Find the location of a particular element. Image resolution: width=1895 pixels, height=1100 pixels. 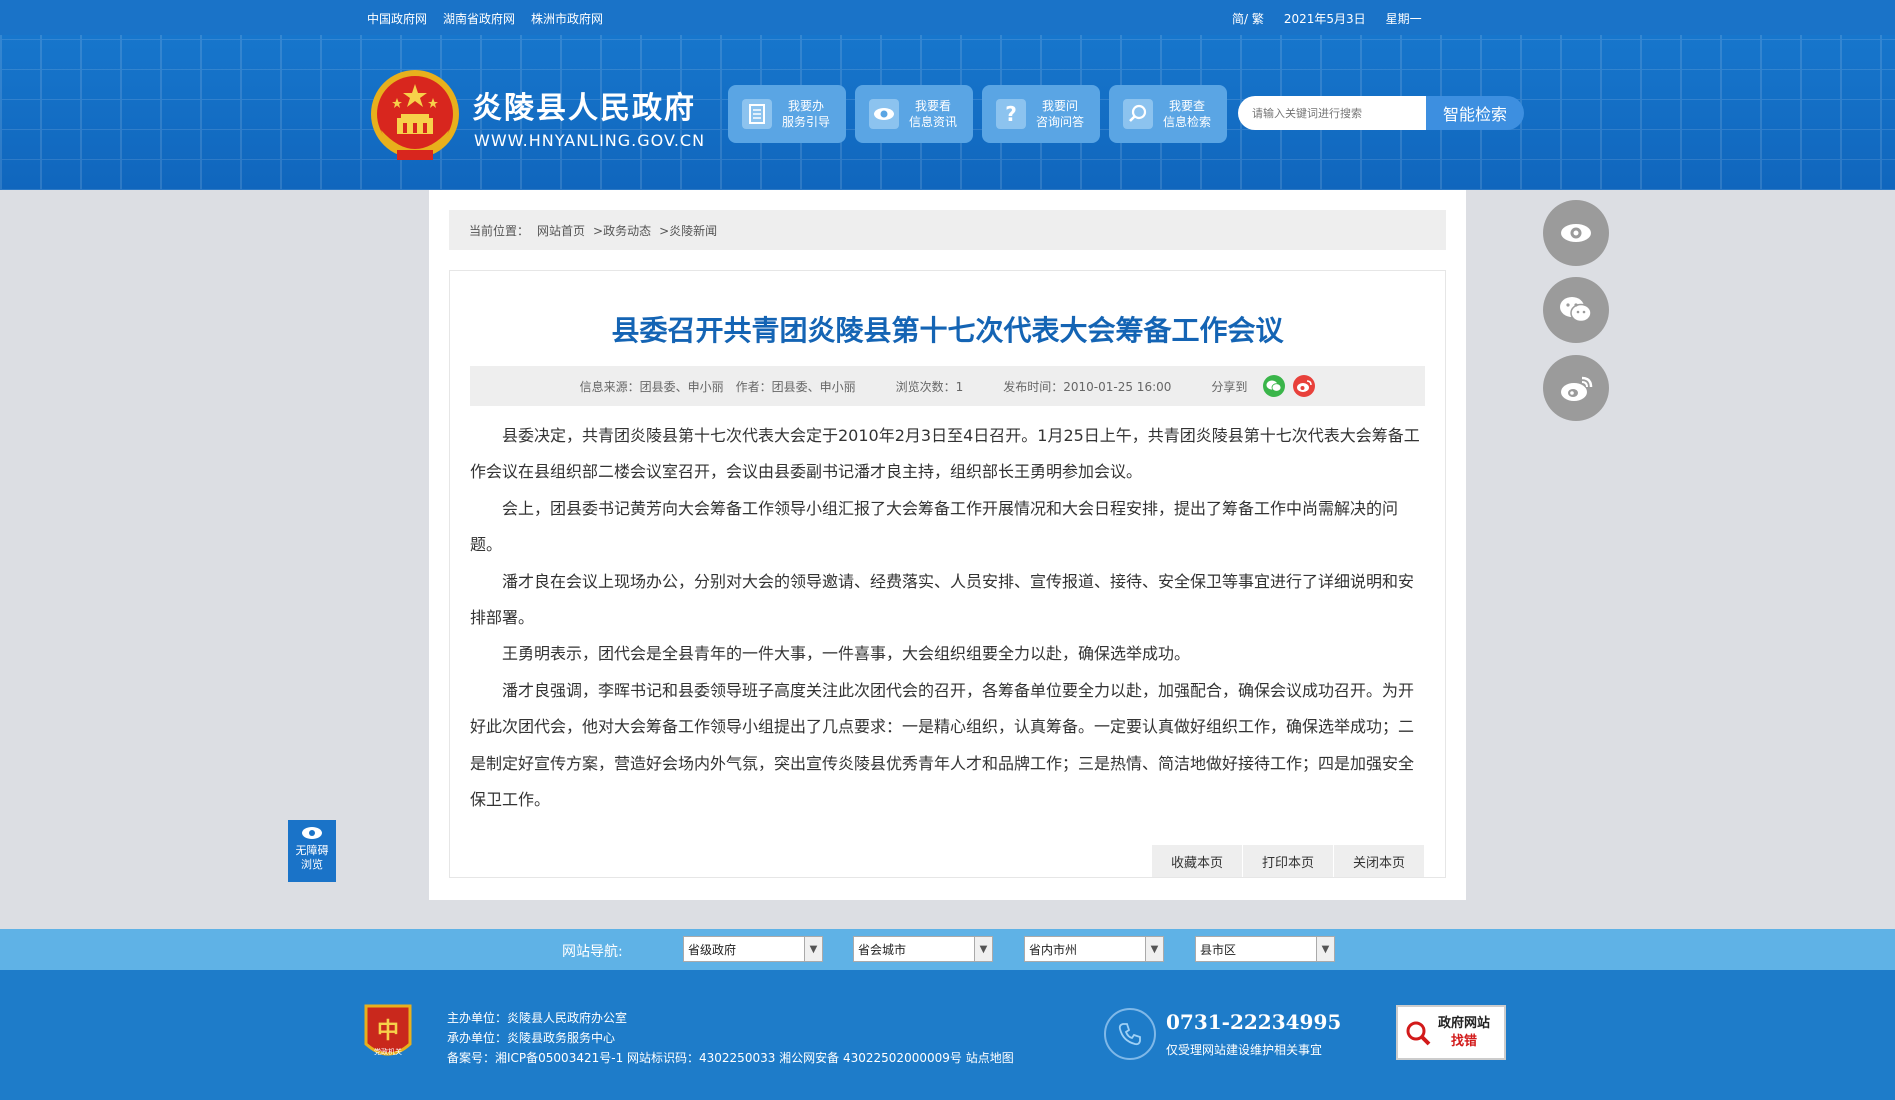

bookmark-page-button: 收藏本页 is located at coordinates (1197, 861).